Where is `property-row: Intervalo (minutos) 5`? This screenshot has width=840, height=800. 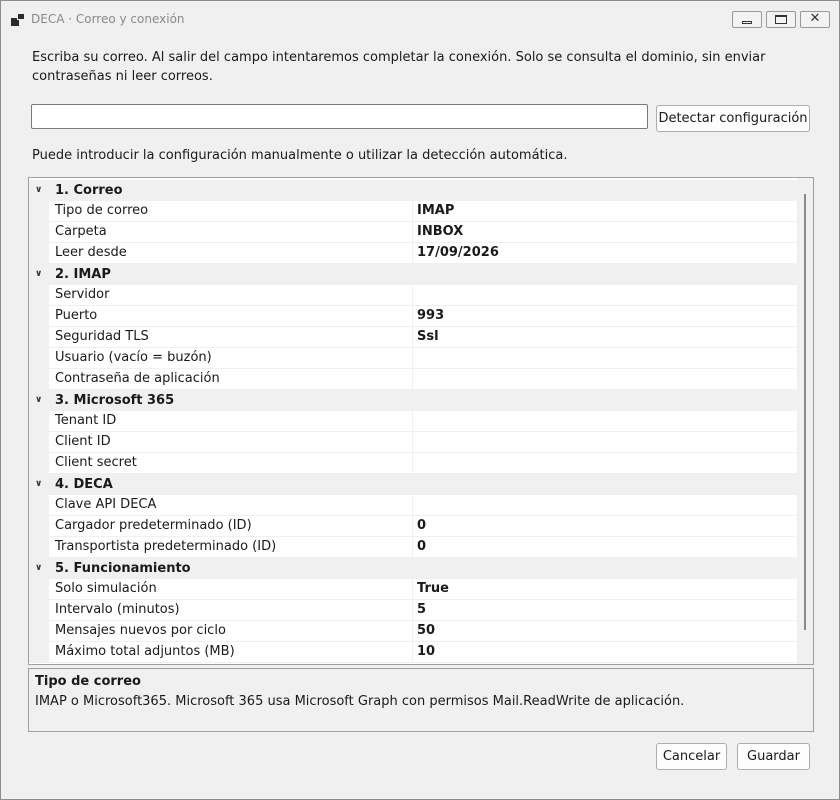
property-row: Intervalo (minutos) 5 is located at coordinates (413, 610).